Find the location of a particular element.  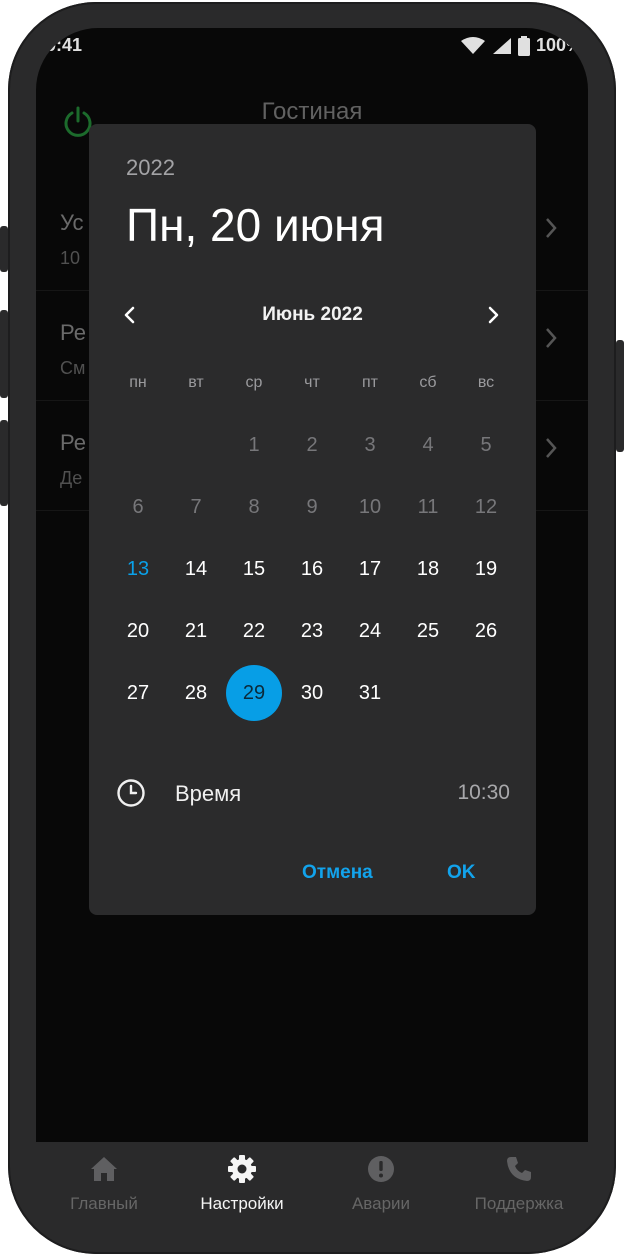

day-cell: 23 is located at coordinates (312, 631).